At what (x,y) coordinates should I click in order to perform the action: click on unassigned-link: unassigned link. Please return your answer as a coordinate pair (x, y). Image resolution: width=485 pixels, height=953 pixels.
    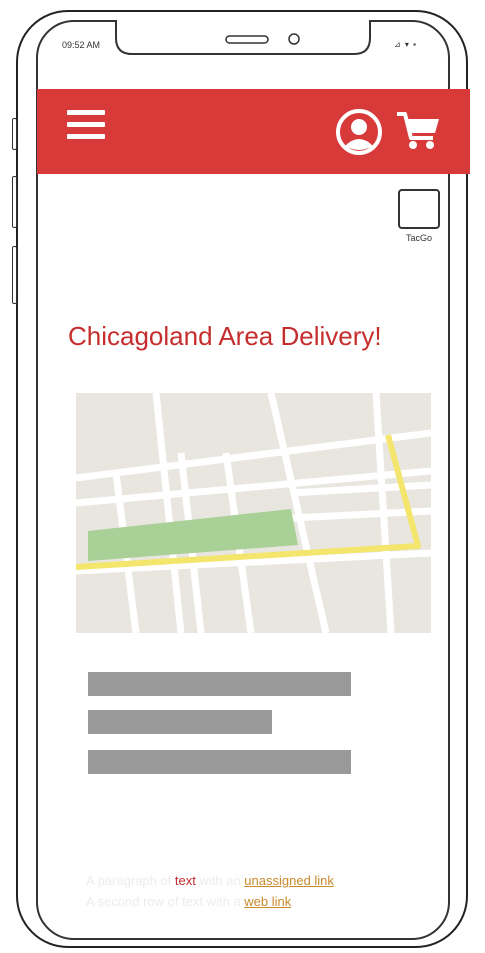
    Looking at the image, I should click on (289, 880).